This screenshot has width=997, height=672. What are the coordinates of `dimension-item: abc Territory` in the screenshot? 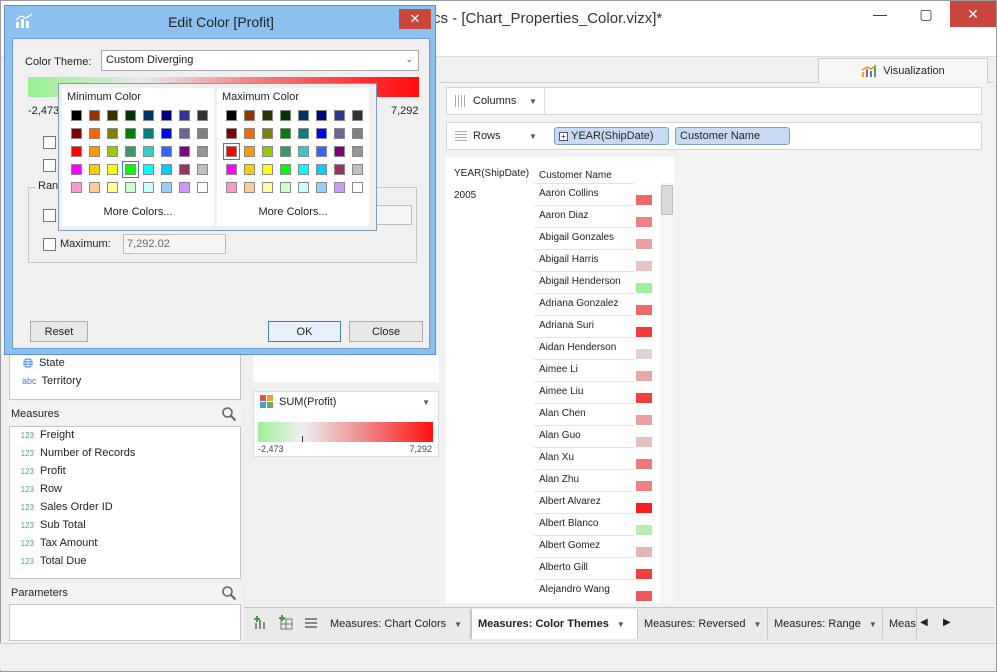 It's located at (51, 381).